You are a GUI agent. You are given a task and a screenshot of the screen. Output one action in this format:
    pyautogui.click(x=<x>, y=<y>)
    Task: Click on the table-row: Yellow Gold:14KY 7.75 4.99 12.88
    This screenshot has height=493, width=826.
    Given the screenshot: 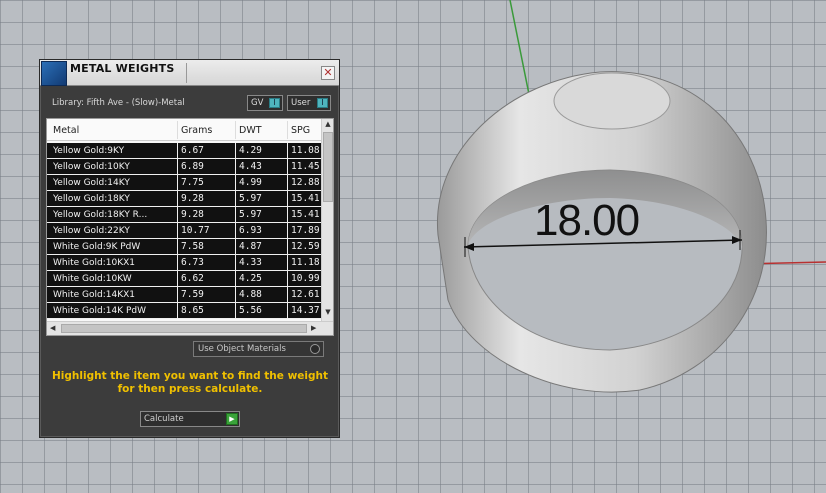 What is the action you would take?
    pyautogui.click(x=184, y=183)
    